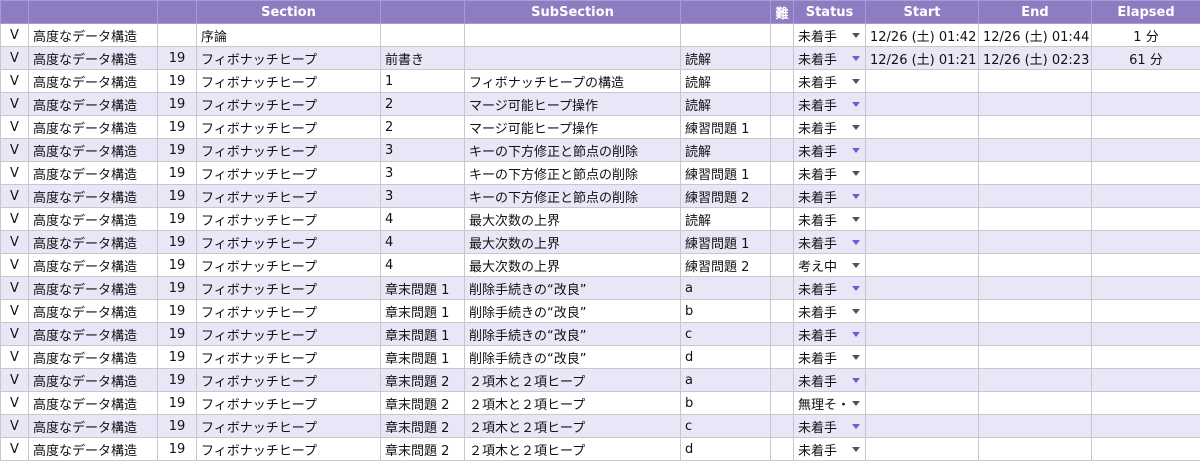 The width and height of the screenshot is (1200, 461). I want to click on subsection-cell: マージ可能ヒープ操作, so click(573, 104).